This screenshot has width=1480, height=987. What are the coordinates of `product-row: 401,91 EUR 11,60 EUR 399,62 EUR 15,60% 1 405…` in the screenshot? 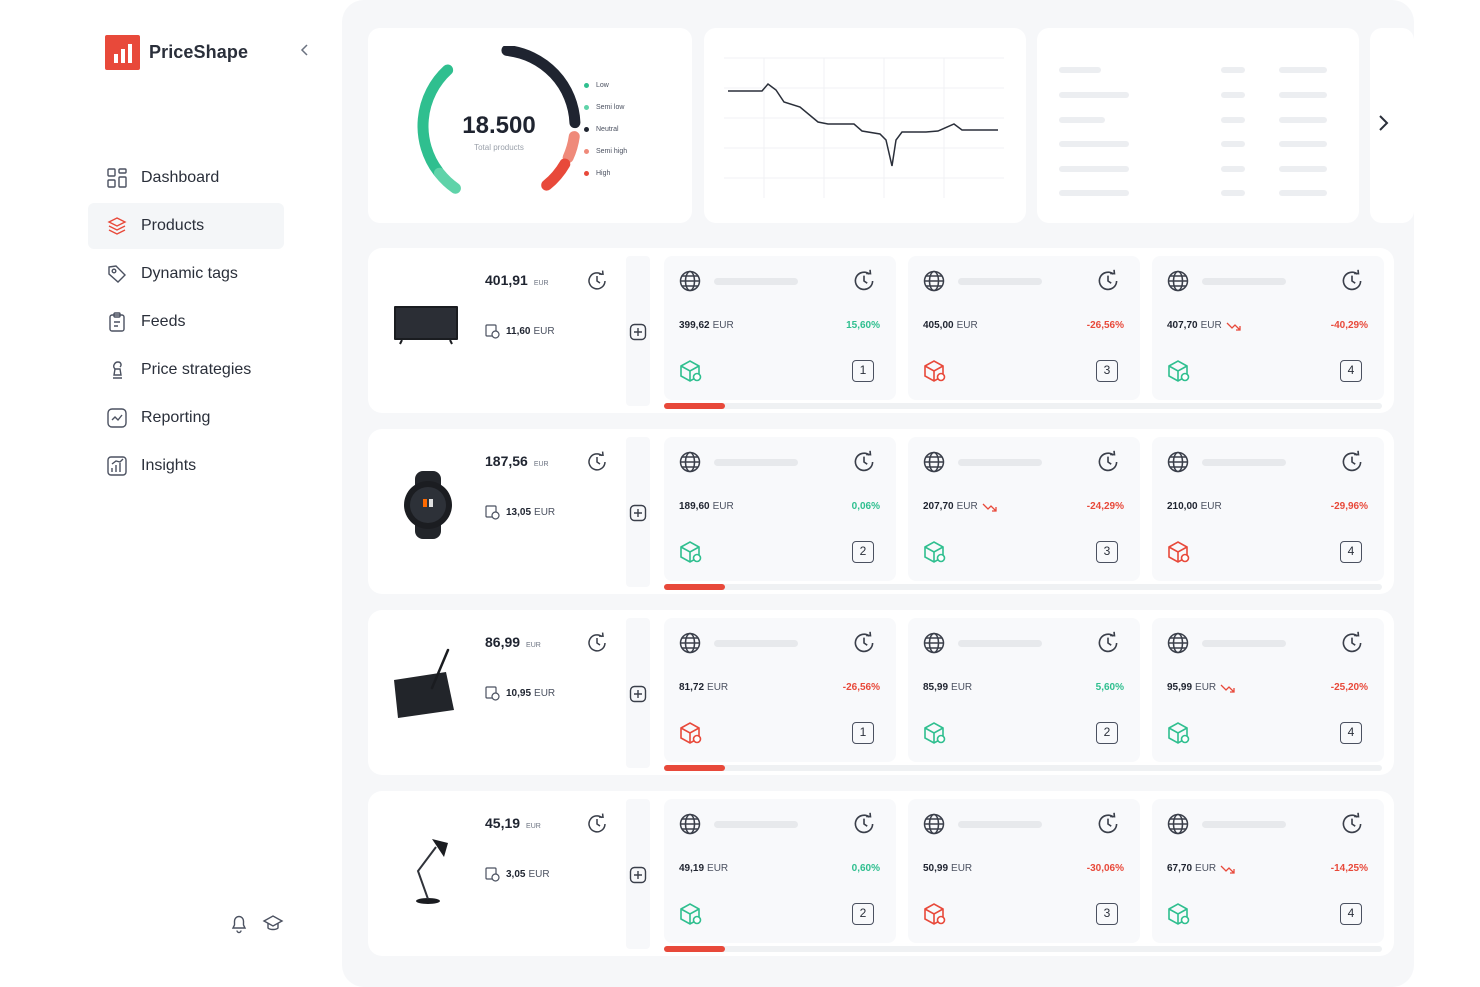 It's located at (881, 330).